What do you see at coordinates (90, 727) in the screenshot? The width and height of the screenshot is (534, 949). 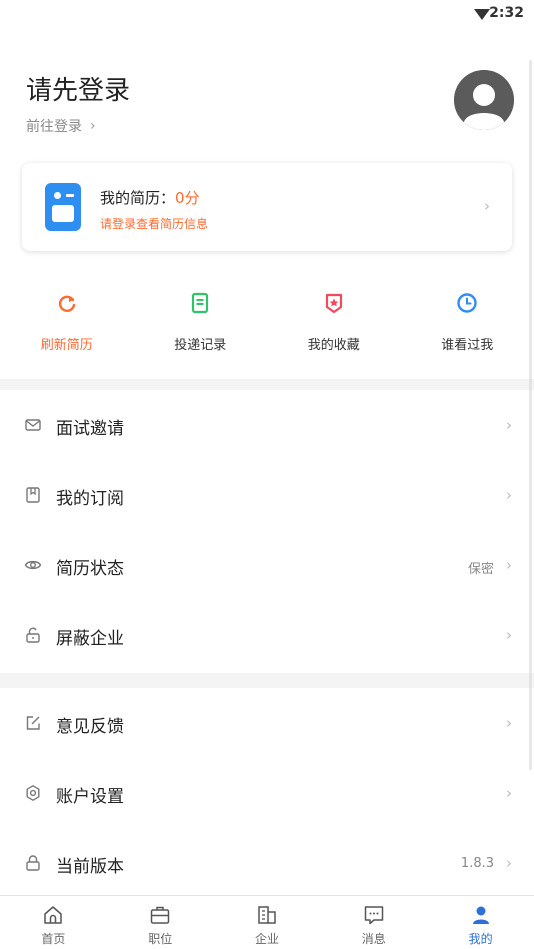 I see `menu-label: 意见反馈` at bounding box center [90, 727].